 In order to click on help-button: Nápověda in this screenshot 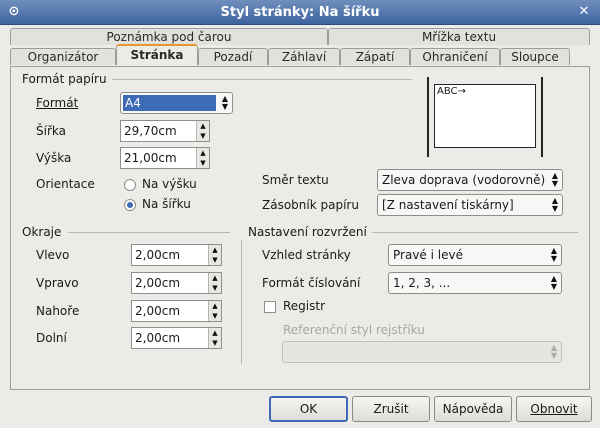, I will do `click(473, 409)`.